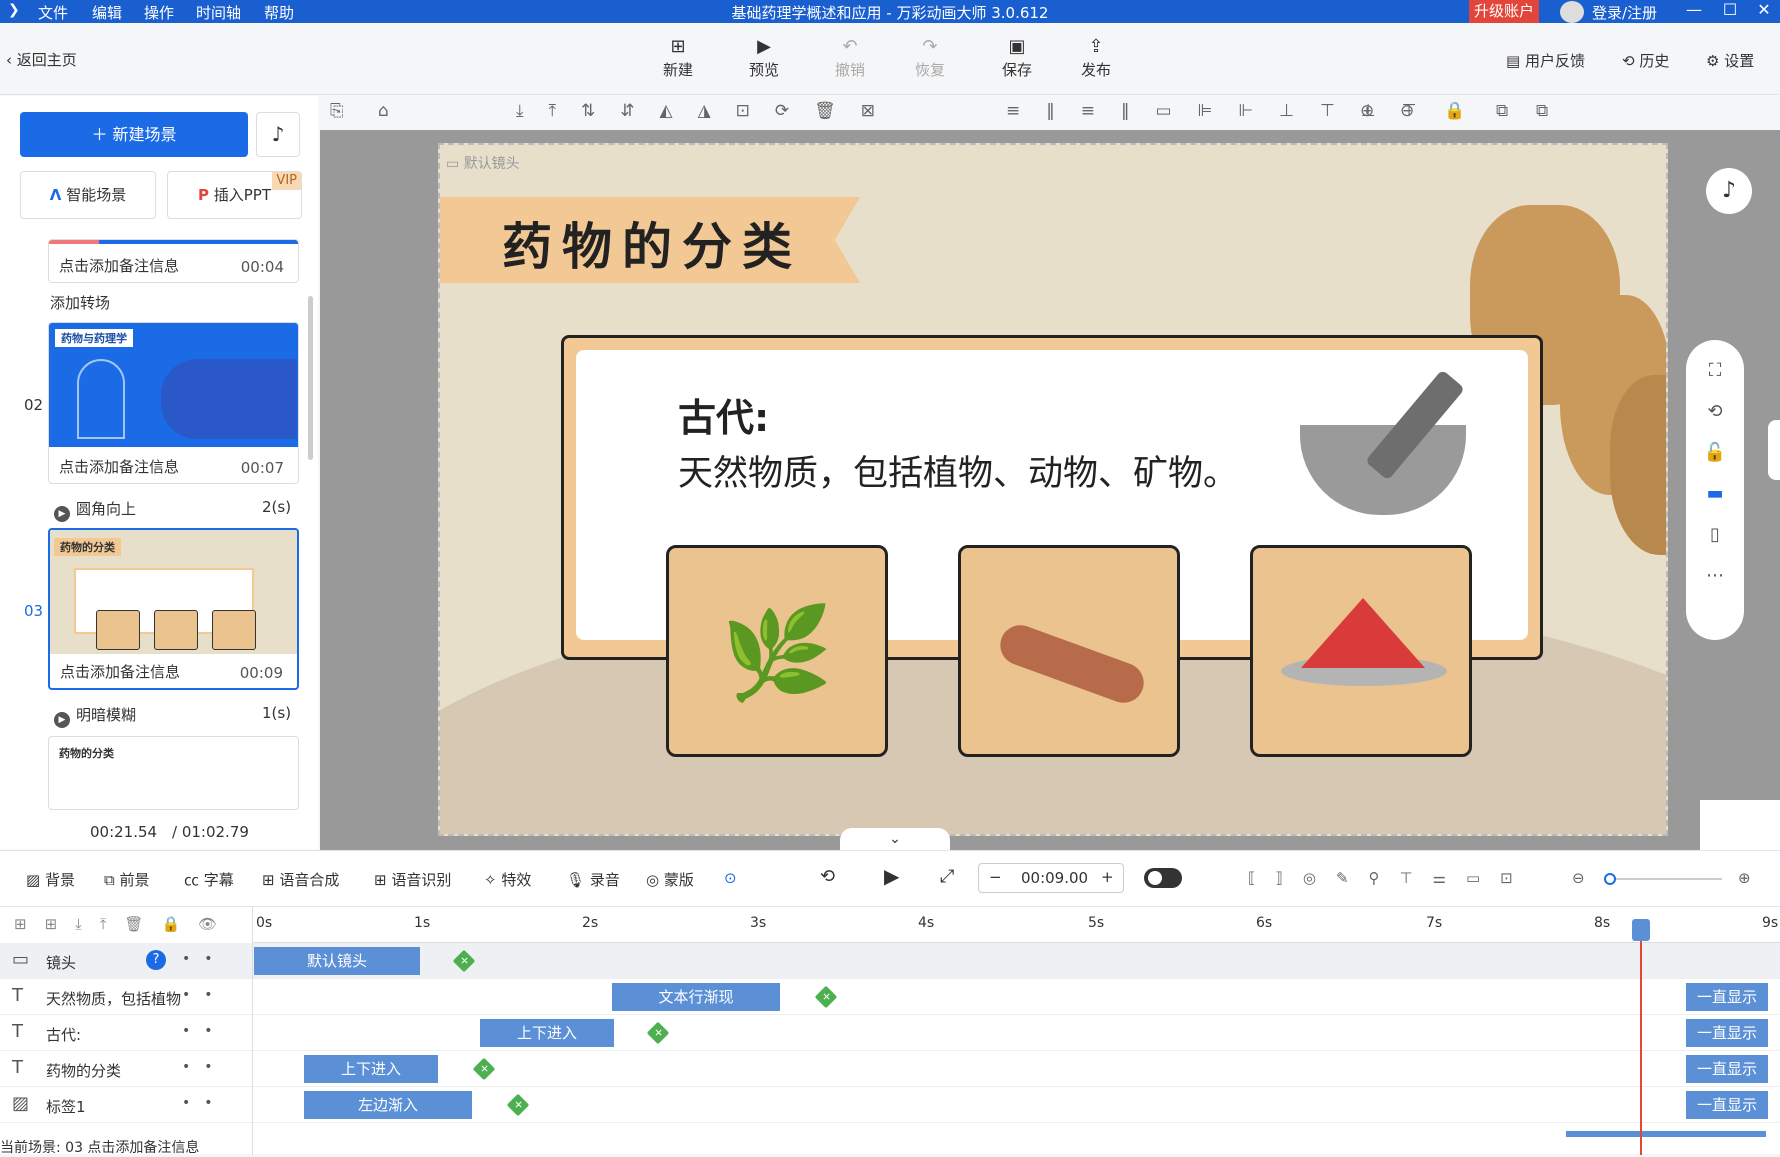 Image resolution: width=1780 pixels, height=1157 pixels. I want to click on subtitle-button: ㏄ 字幕, so click(209, 879).